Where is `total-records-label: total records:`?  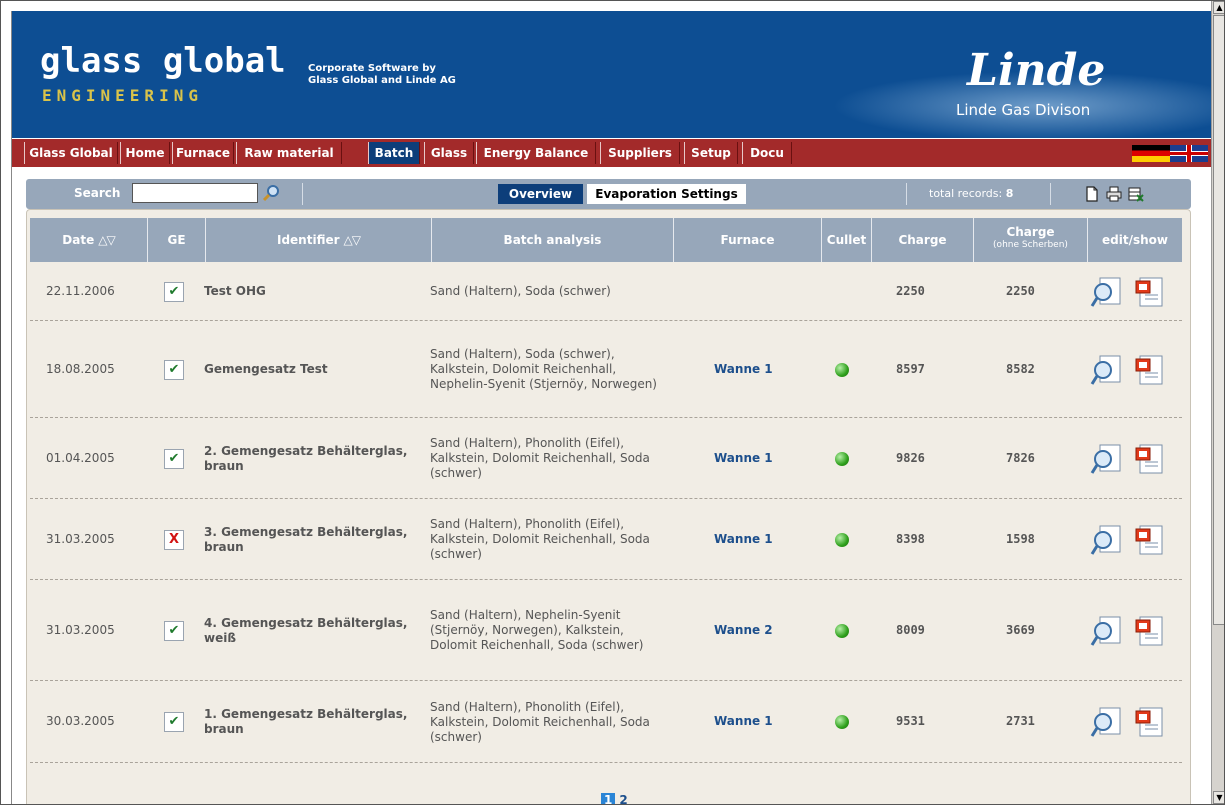 total-records-label: total records: is located at coordinates (966, 193).